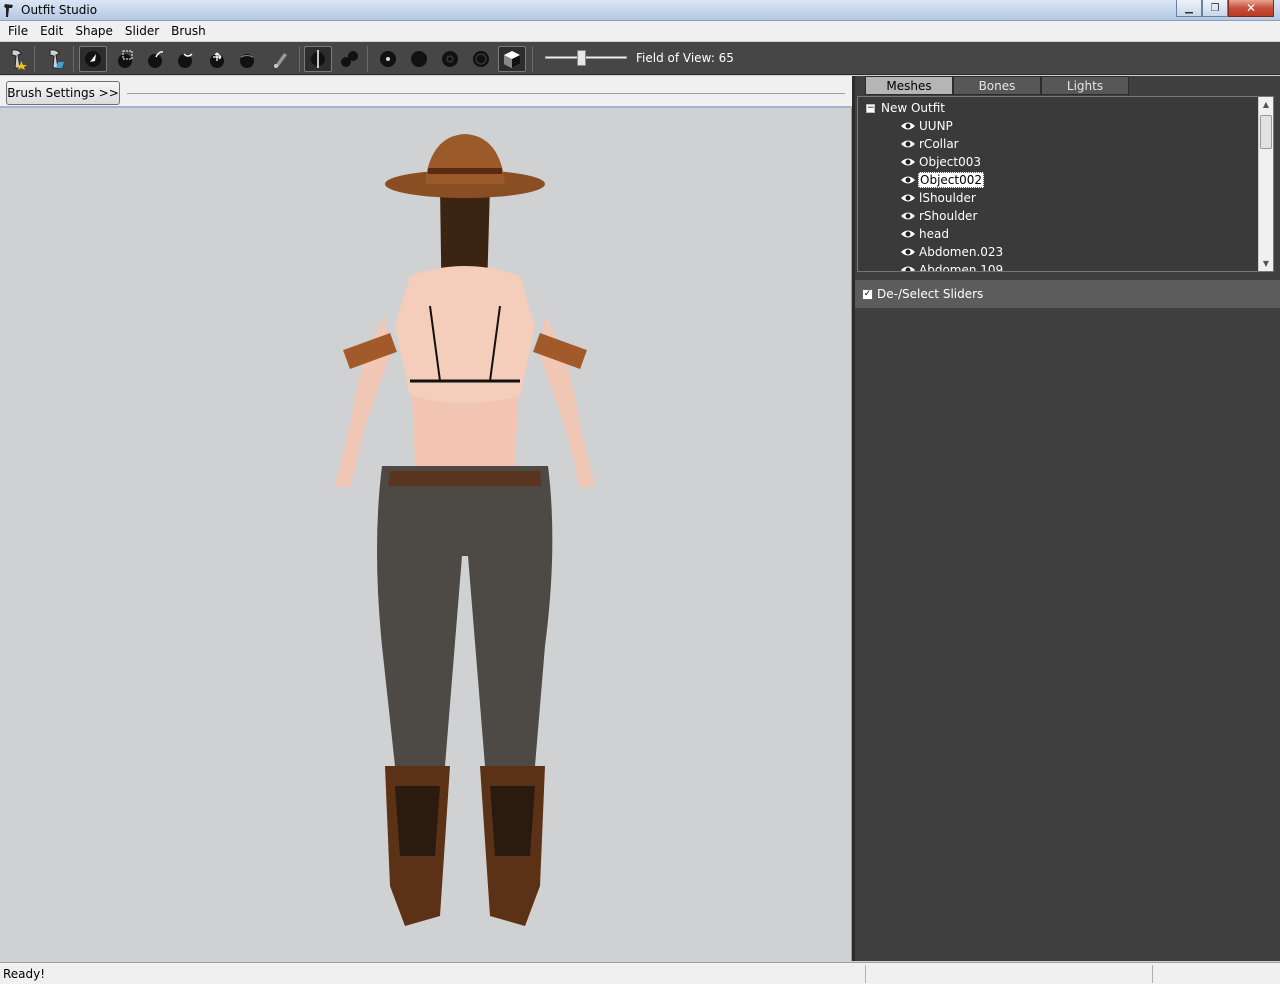  What do you see at coordinates (961, 252) in the screenshot?
I see `mesh-label: Abdomen.023` at bounding box center [961, 252].